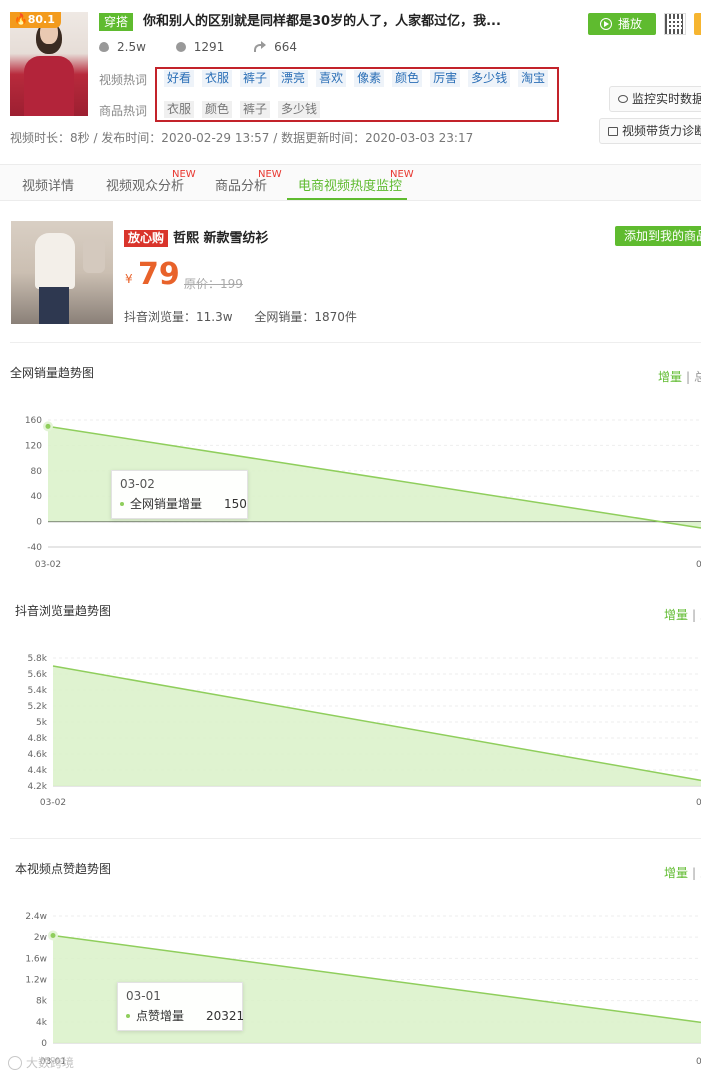 The height and width of the screenshot is (1079, 701). Describe the element at coordinates (37, 771) in the screenshot. I see `y-tick-label: 4.4k` at that location.